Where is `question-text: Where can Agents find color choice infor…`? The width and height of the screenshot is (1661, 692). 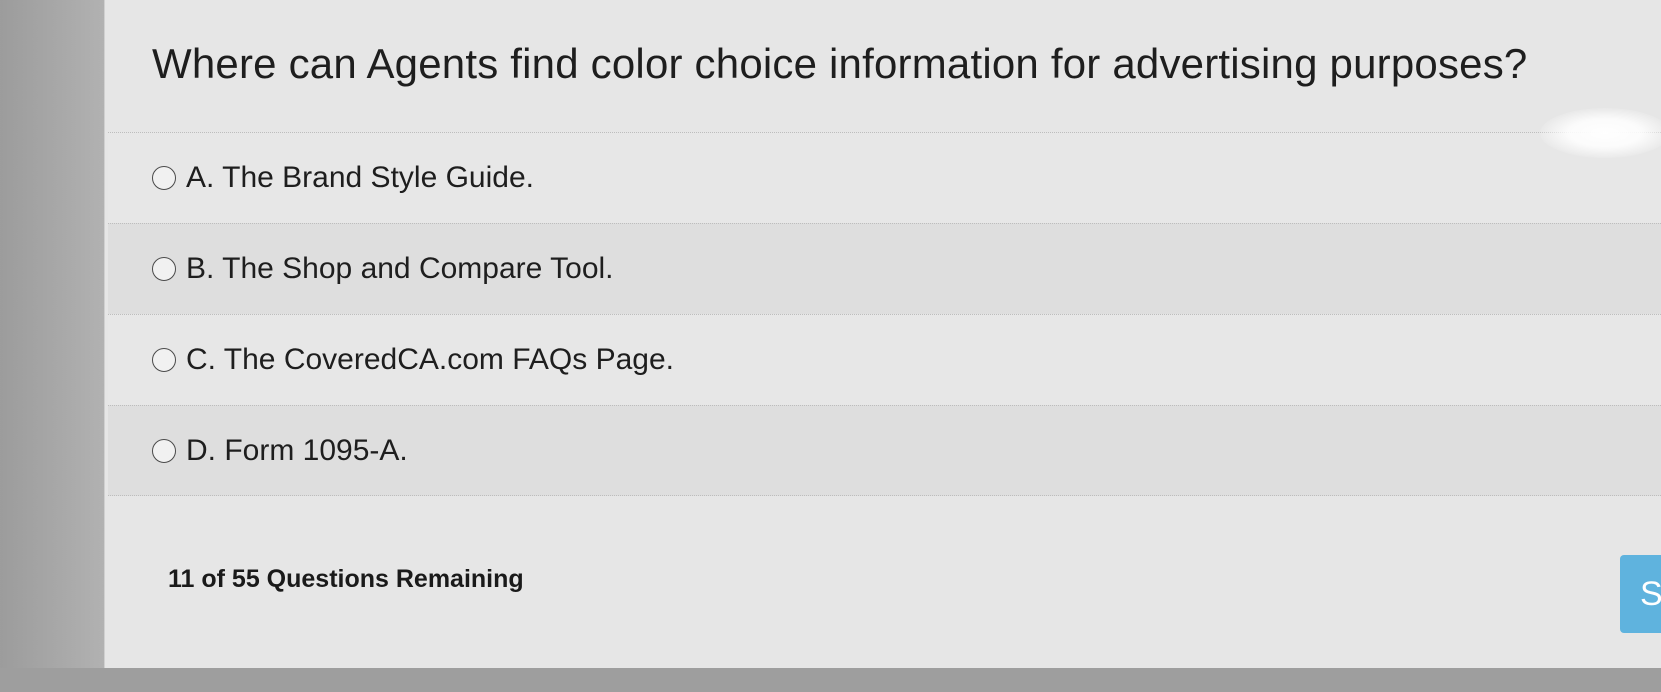 question-text: Where can Agents find color choice infor… is located at coordinates (840, 63).